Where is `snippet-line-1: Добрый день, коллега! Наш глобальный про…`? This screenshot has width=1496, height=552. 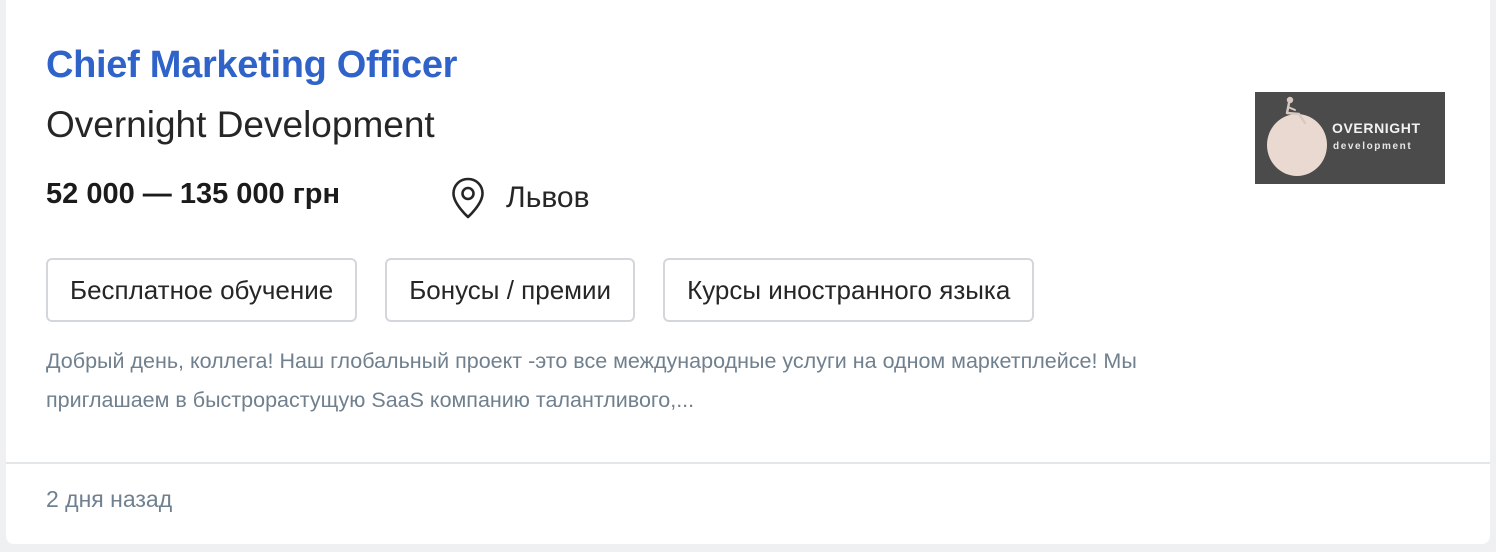 snippet-line-1: Добрый день, коллега! Наш глобальный про… is located at coordinates (591, 361).